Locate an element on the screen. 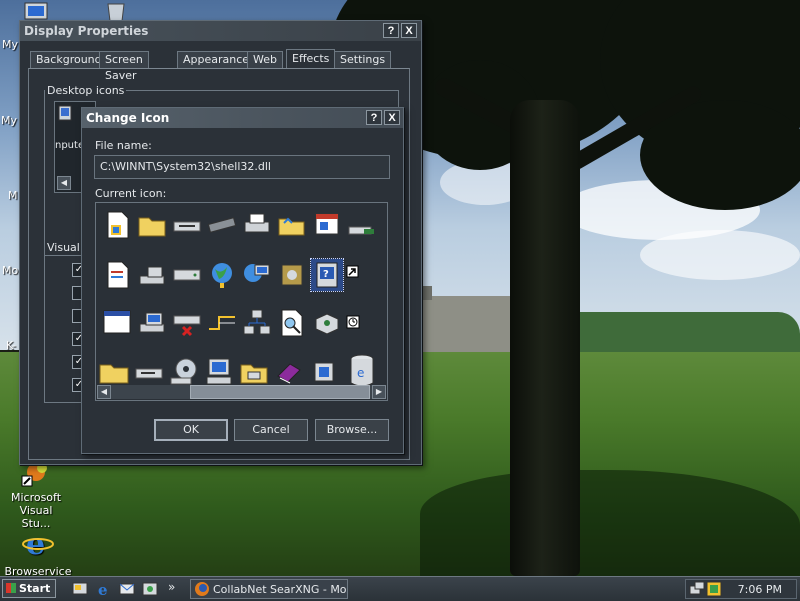  desktop-icon-browservice: e Browservice is located at coordinates (38, 552).